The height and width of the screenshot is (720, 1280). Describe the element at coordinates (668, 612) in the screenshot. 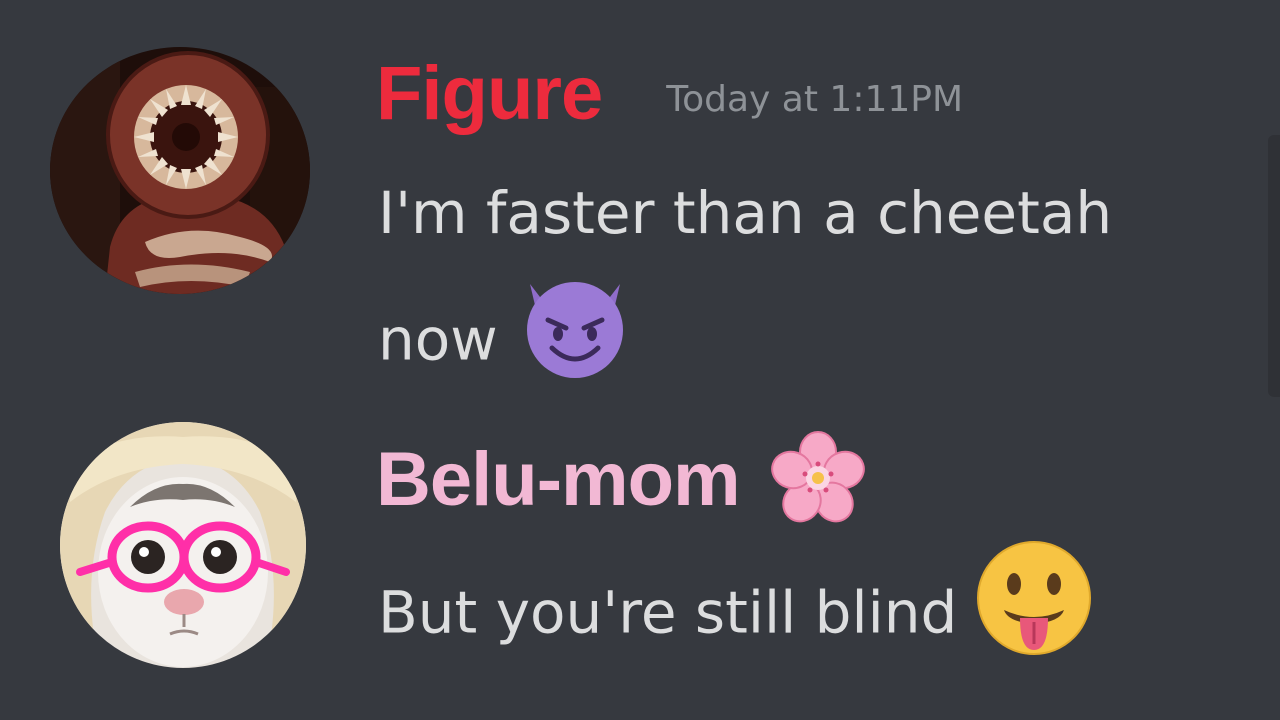

I see `message-text: But you're still blind` at that location.